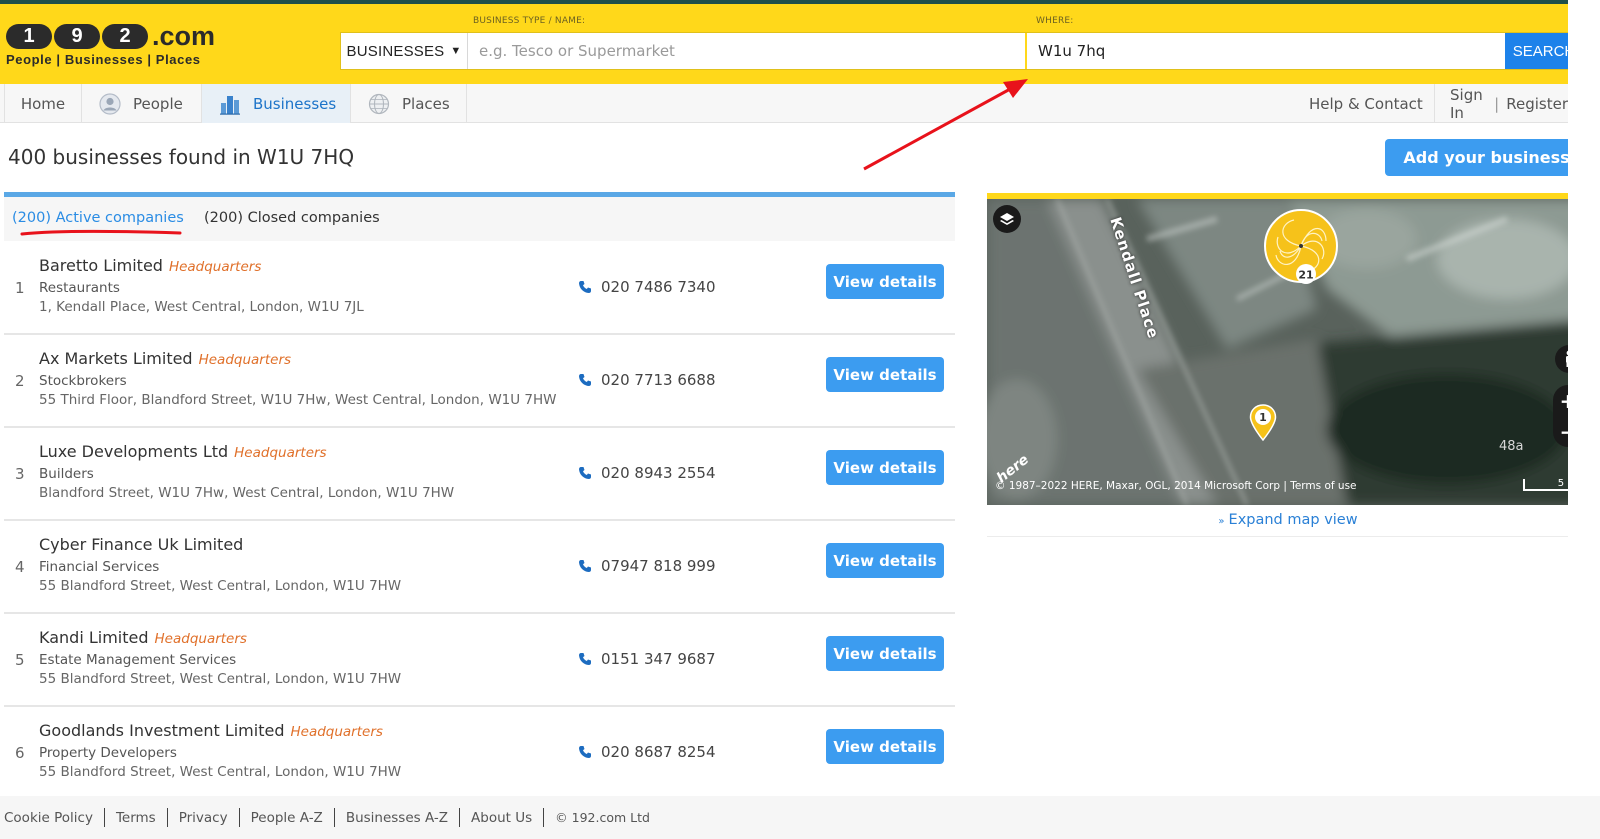 Image resolution: width=1600 pixels, height=839 pixels. What do you see at coordinates (101, 265) in the screenshot?
I see `company-name-link: Baretto Limited` at bounding box center [101, 265].